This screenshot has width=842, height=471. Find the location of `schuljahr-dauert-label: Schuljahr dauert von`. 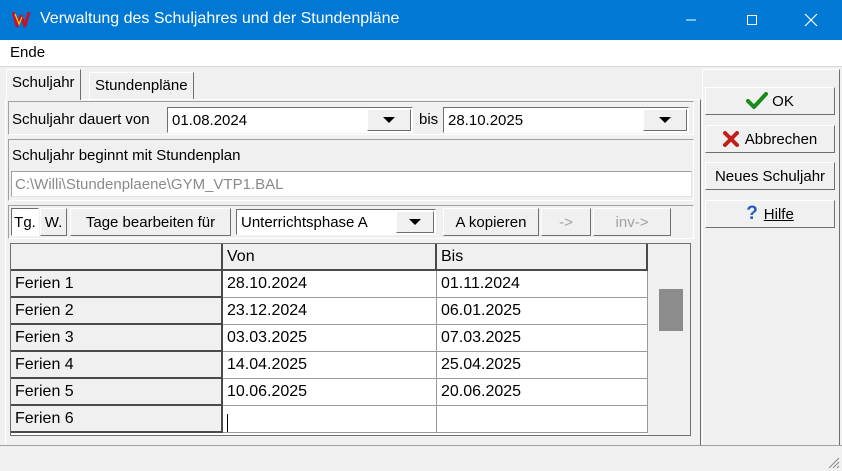

schuljahr-dauert-label: Schuljahr dauert von is located at coordinates (81, 119).